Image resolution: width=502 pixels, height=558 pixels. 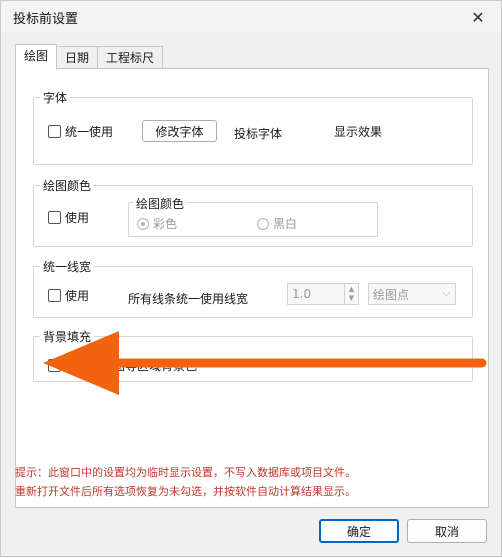 What do you see at coordinates (285, 224) in the screenshot?
I see `radio-mono-label: 黑白` at bounding box center [285, 224].